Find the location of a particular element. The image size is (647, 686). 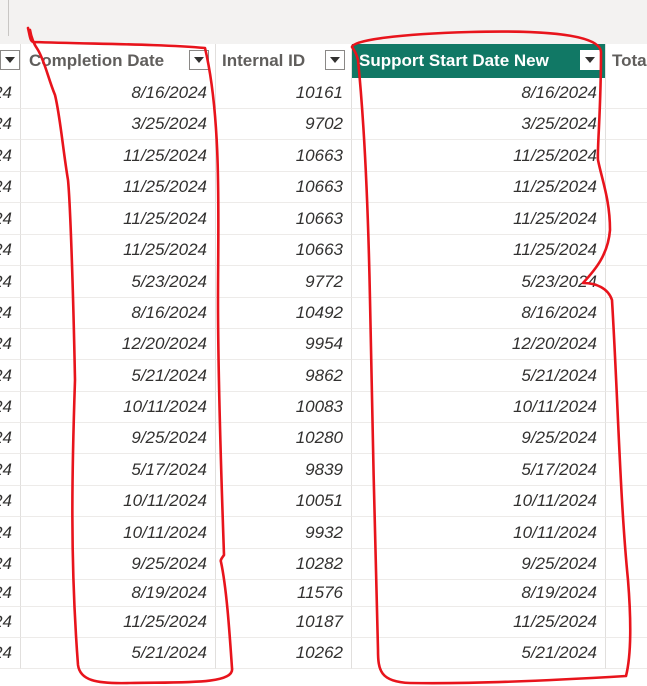

table-row: 245/17/202498395/17/2024 is located at coordinates (323, 470).